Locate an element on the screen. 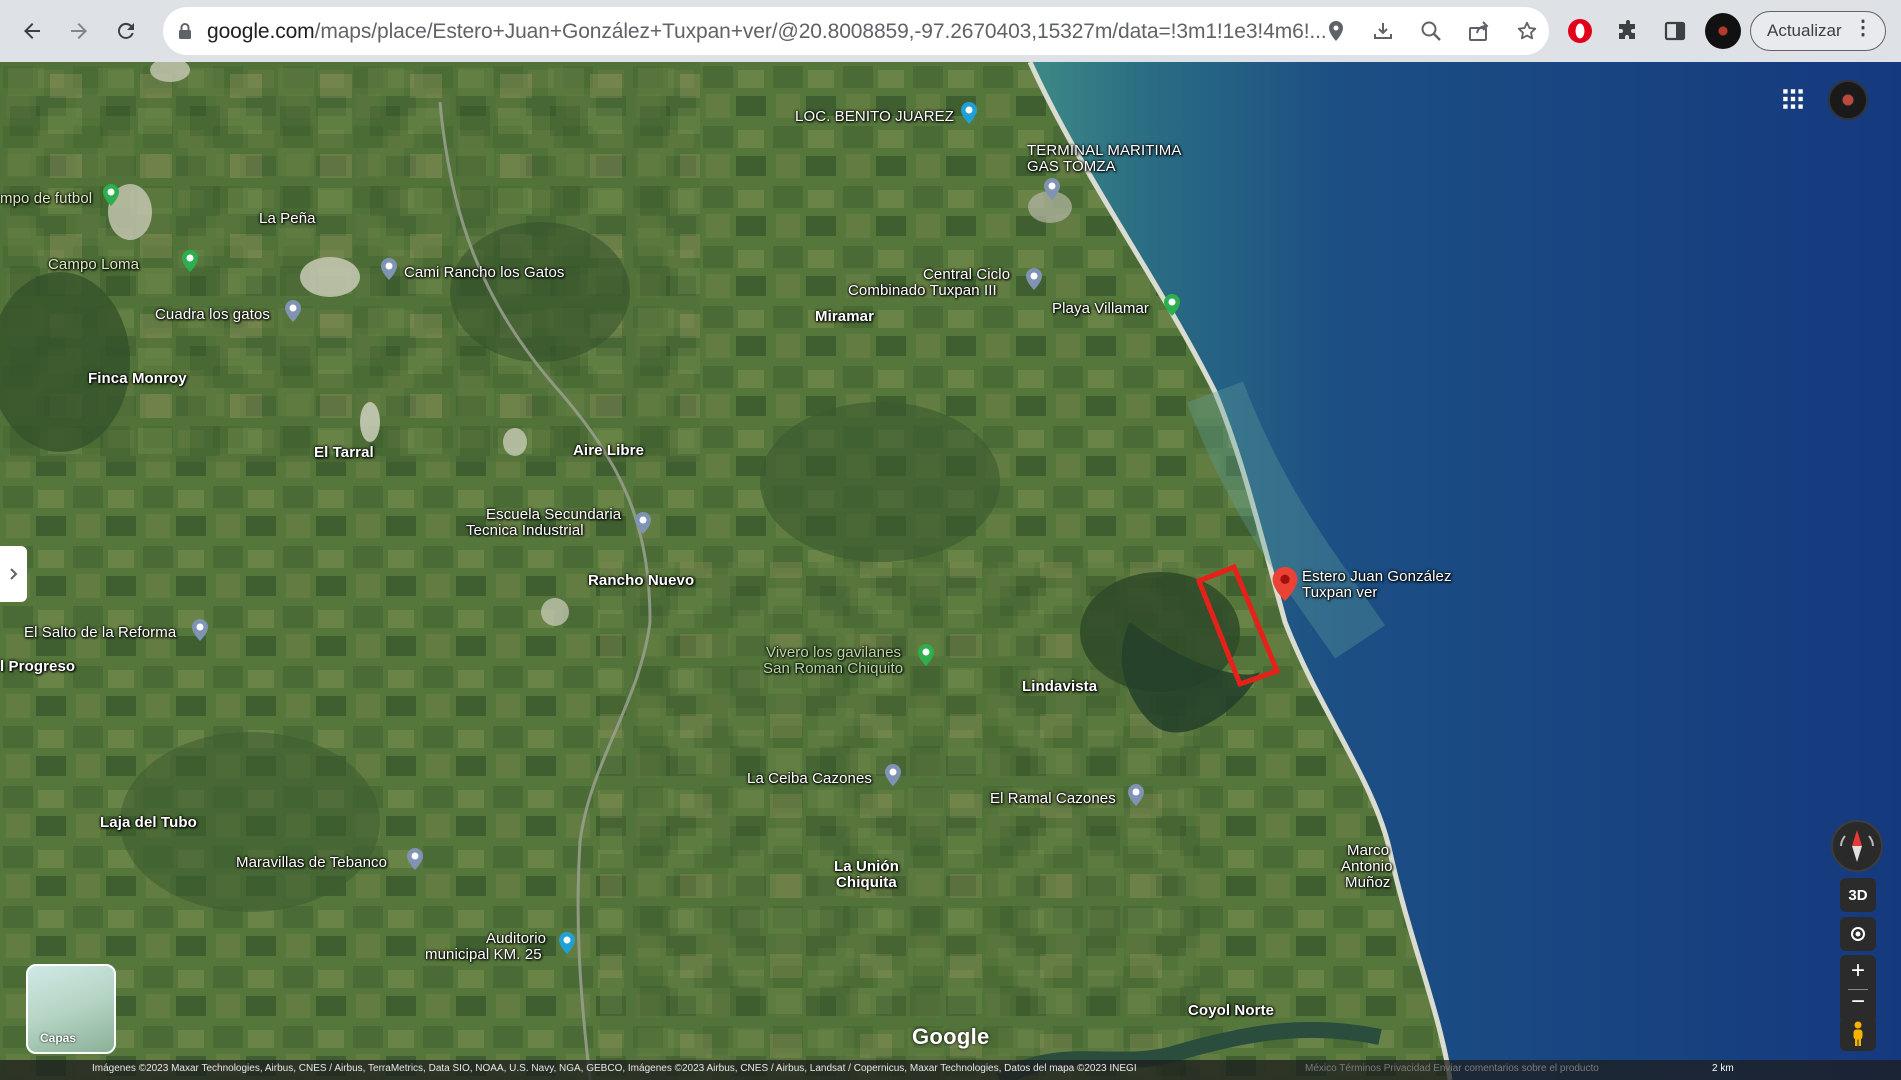 Image resolution: width=1901 pixels, height=1080 pixels. place-label: Playa Villamar is located at coordinates (1100, 308).